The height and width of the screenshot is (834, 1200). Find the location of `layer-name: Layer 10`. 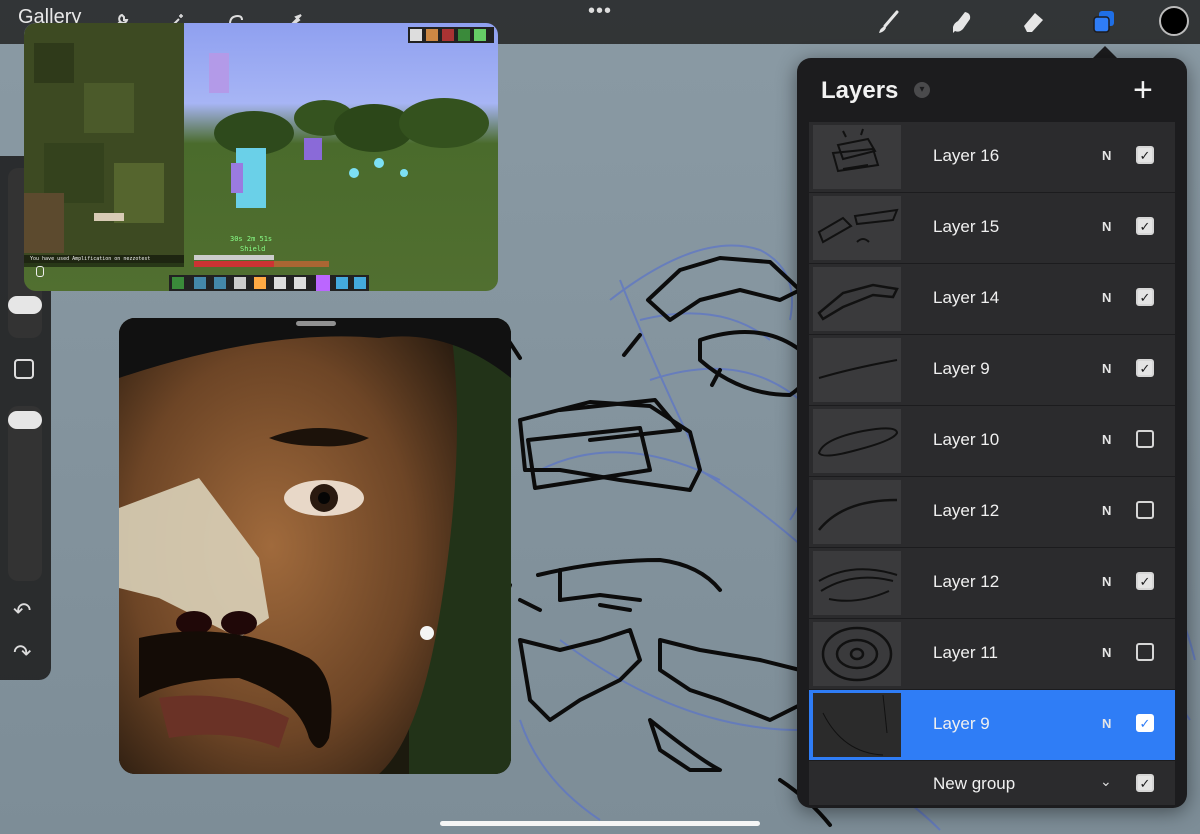

layer-name: Layer 10 is located at coordinates (966, 439).